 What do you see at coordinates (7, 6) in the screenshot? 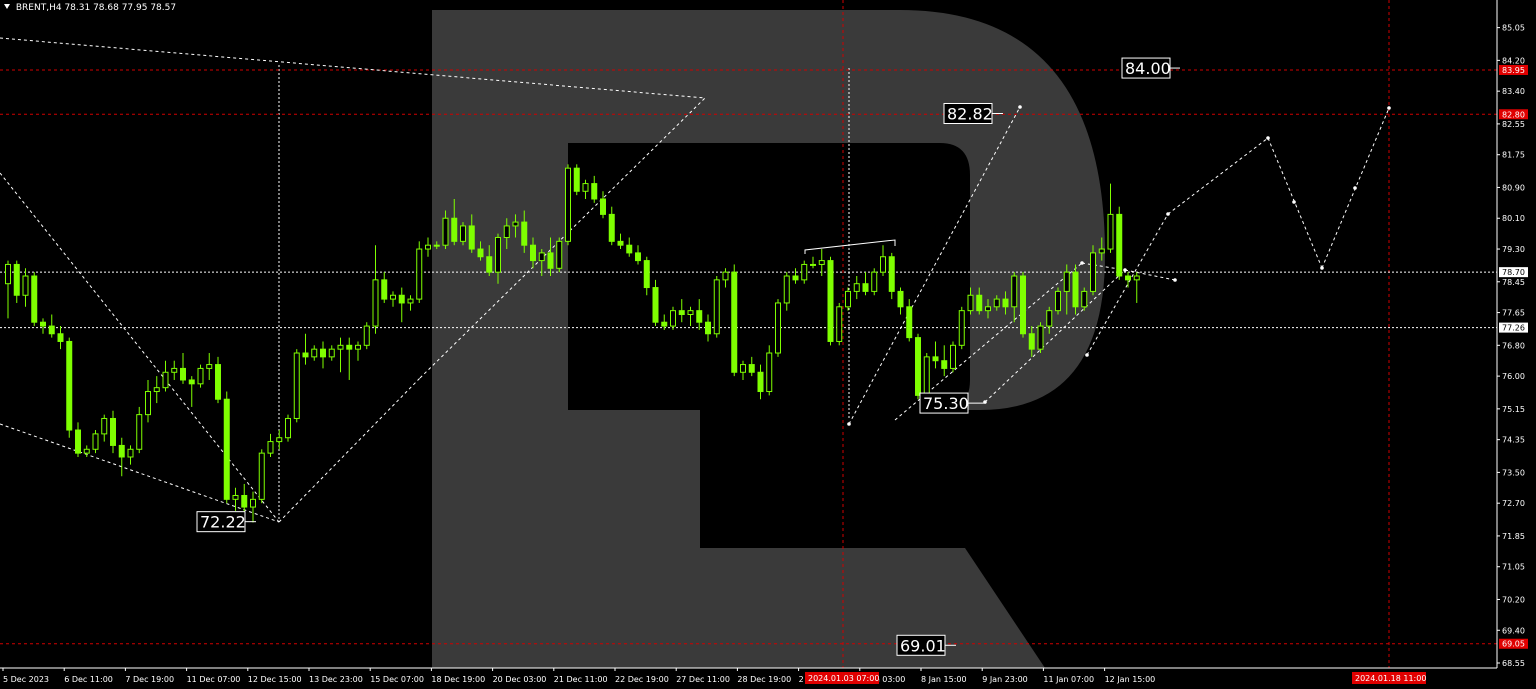
I see `dropdown-icon` at bounding box center [7, 6].